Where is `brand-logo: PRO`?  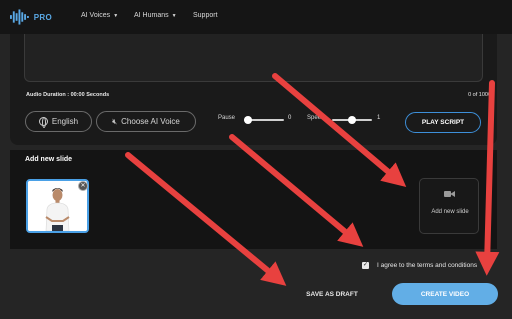
brand-logo: PRO is located at coordinates (31, 17).